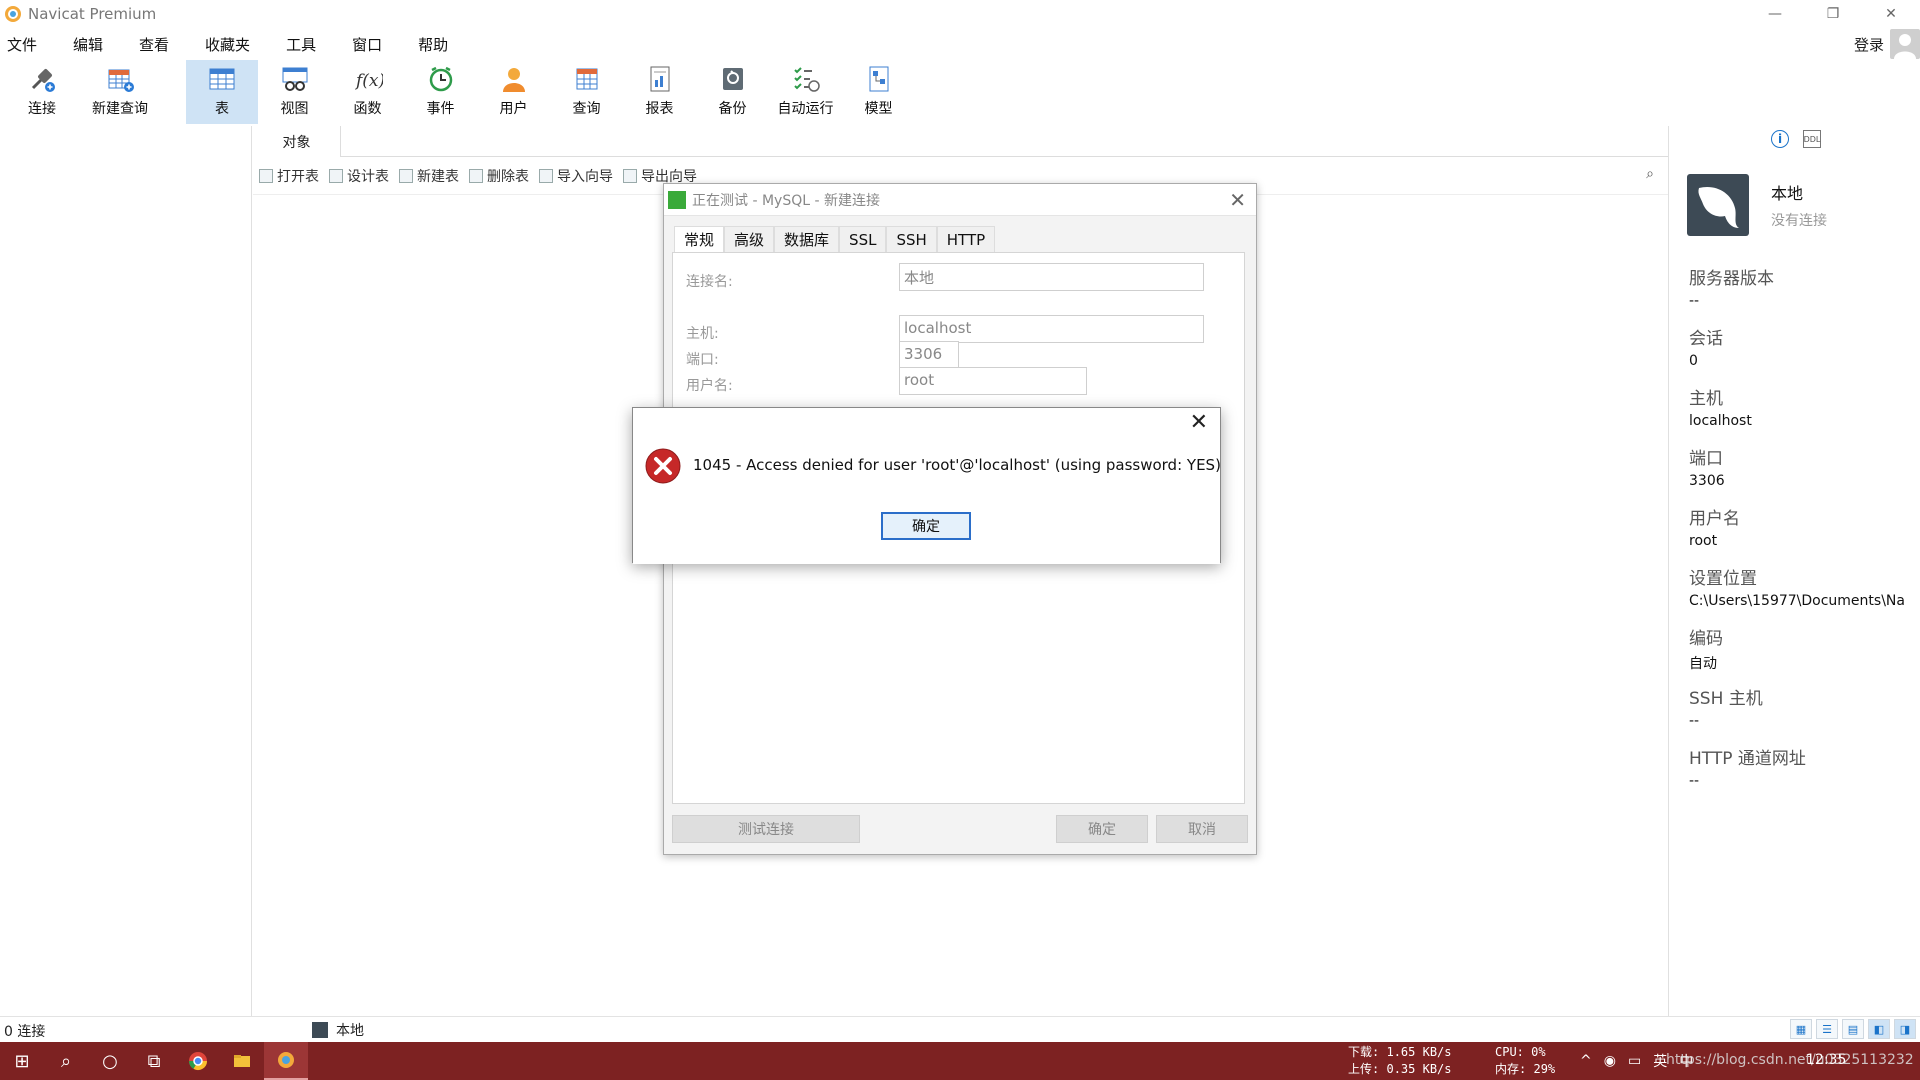 Image resolution: width=1920 pixels, height=1080 pixels. What do you see at coordinates (863, 239) in the screenshot?
I see `tab-ssl: SSL` at bounding box center [863, 239].